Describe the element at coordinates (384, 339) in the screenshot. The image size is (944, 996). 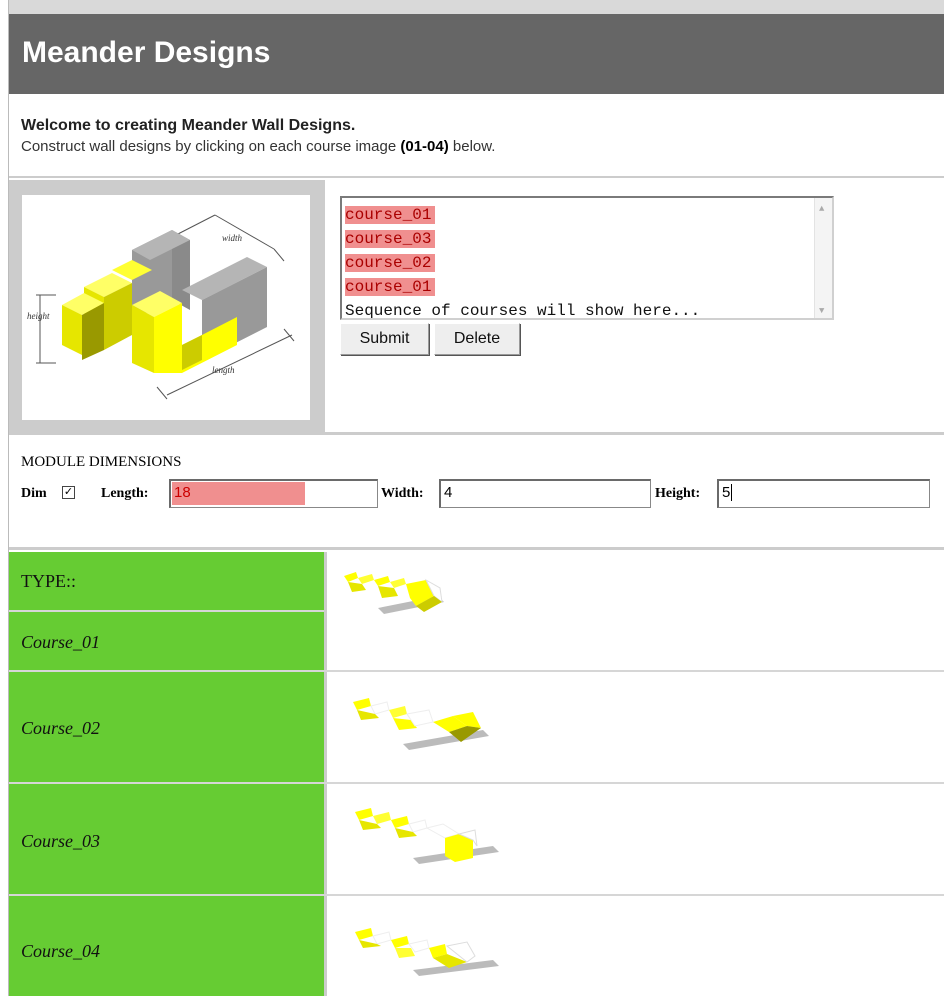
I see `submit-button: Submit` at that location.